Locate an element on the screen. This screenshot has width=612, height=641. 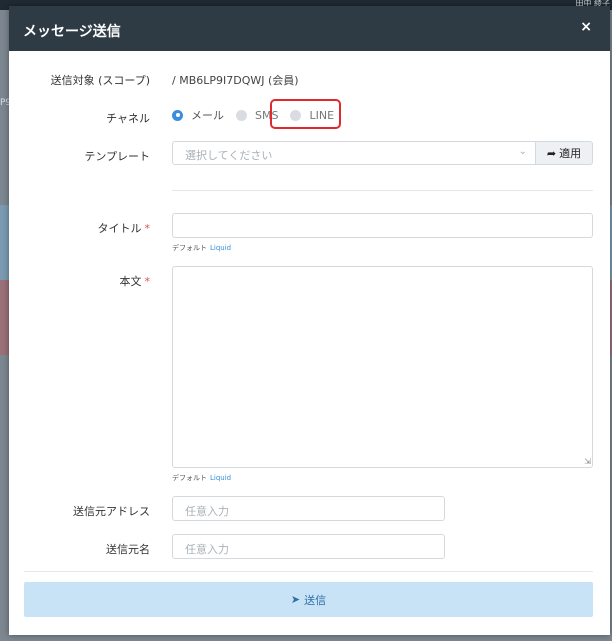
apply-template-button: ➦ 適用 is located at coordinates (564, 153).